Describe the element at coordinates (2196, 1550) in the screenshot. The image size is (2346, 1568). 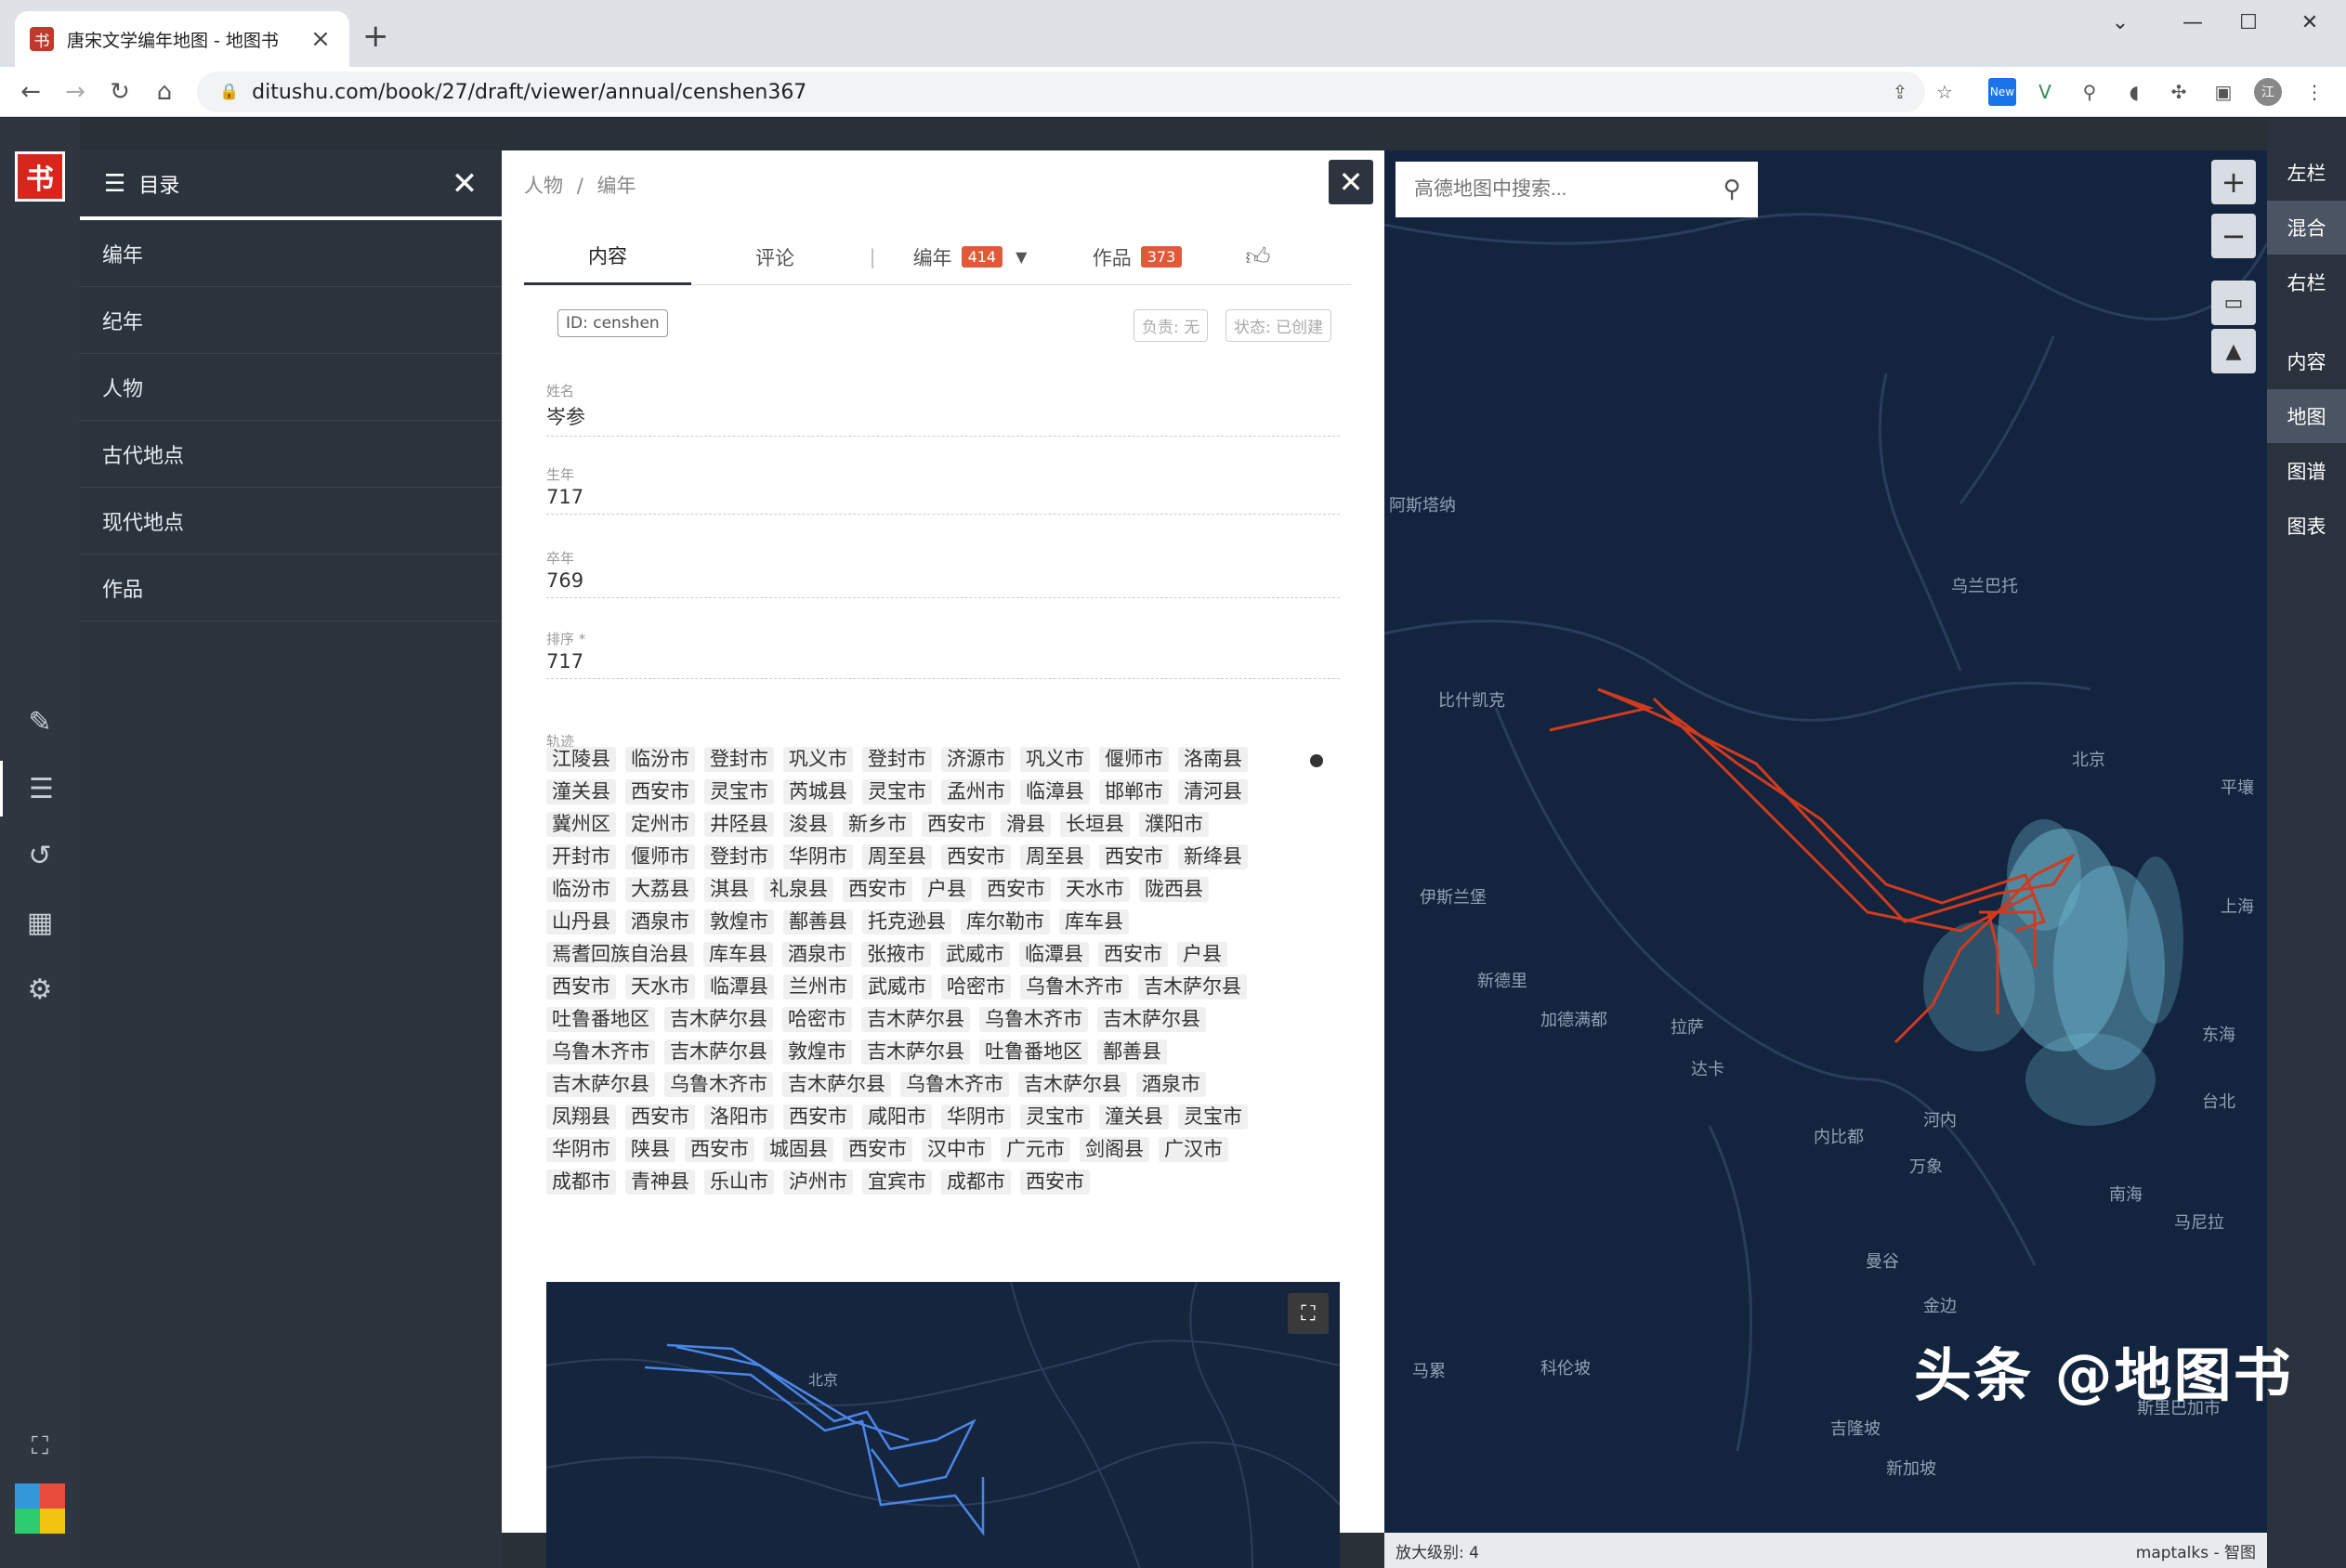
I see `map-attribution: maptalks - 智图` at that location.